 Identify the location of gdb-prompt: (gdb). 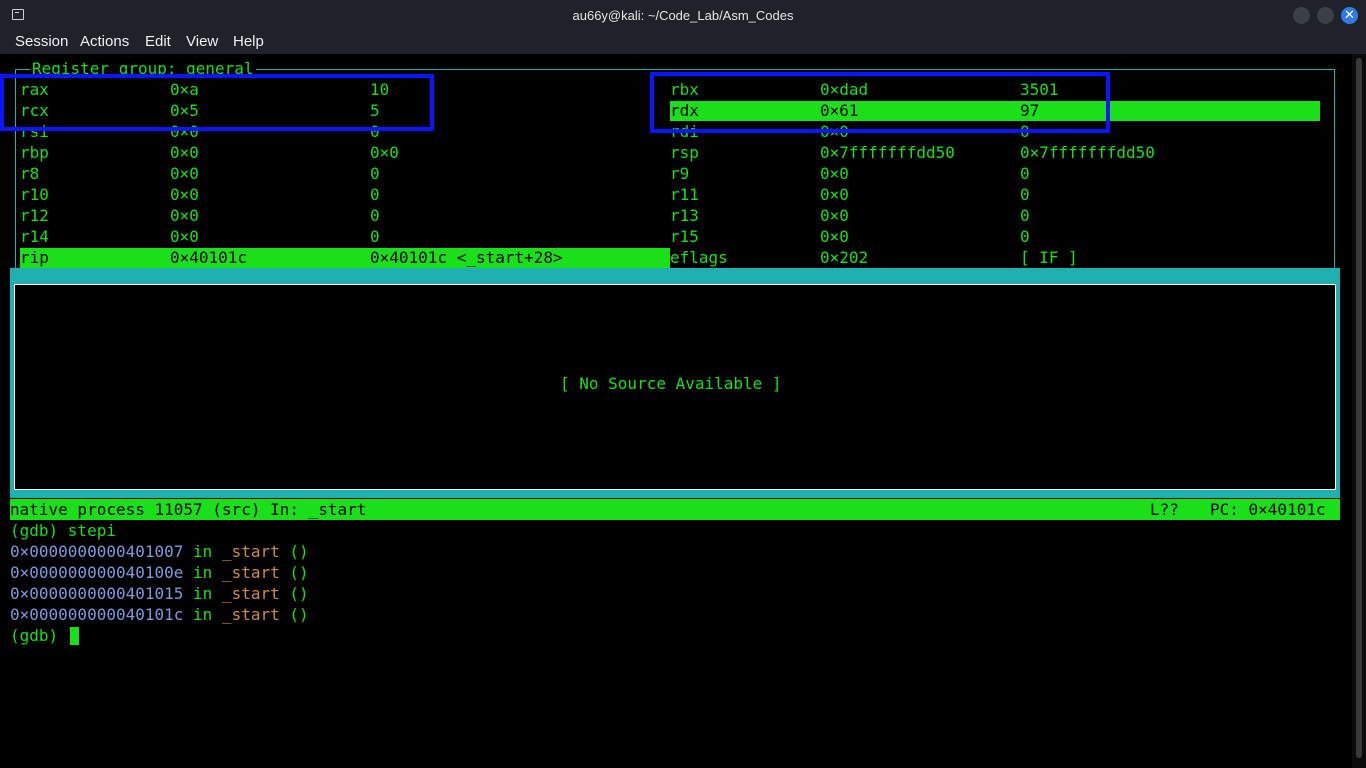
(34, 635).